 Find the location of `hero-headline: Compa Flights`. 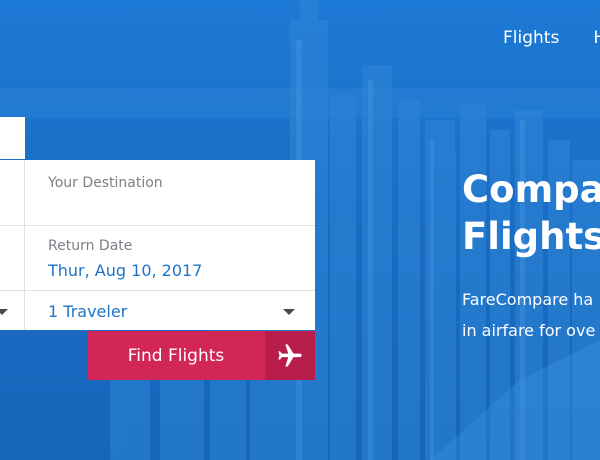

hero-headline: Compa Flights is located at coordinates (531, 213).